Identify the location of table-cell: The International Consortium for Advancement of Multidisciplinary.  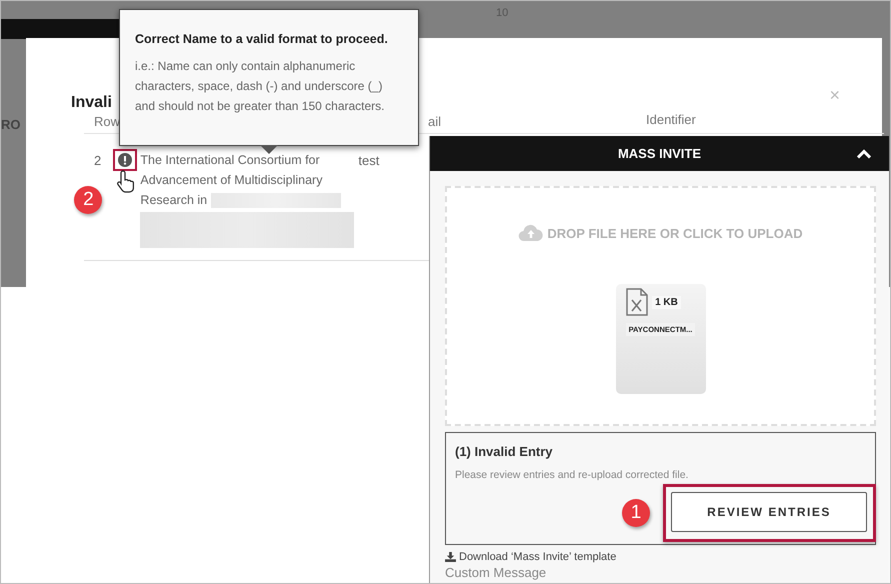
(231, 170).